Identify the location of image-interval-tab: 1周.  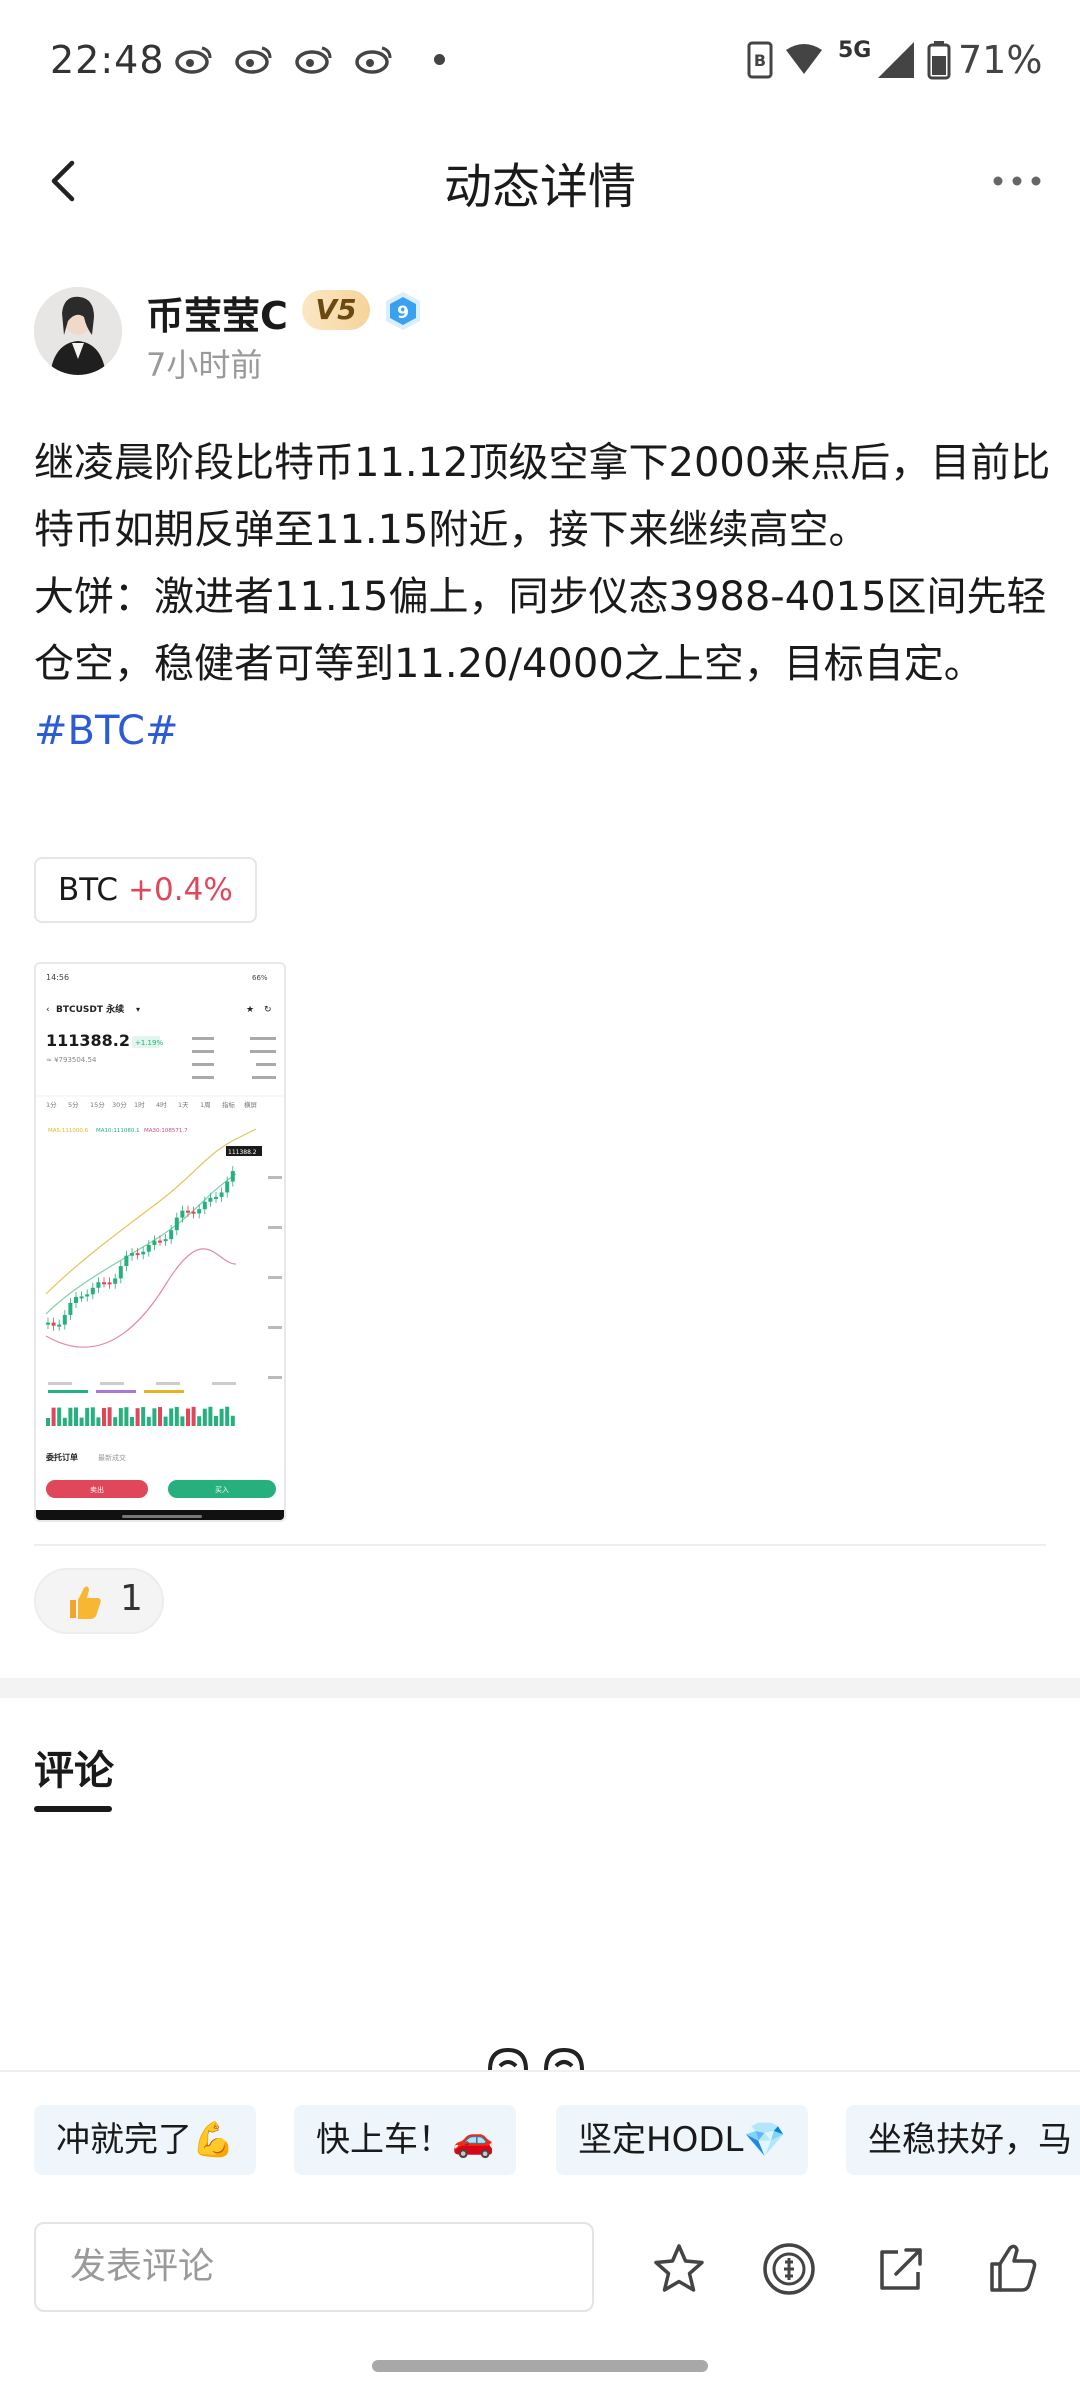
(205, 1105).